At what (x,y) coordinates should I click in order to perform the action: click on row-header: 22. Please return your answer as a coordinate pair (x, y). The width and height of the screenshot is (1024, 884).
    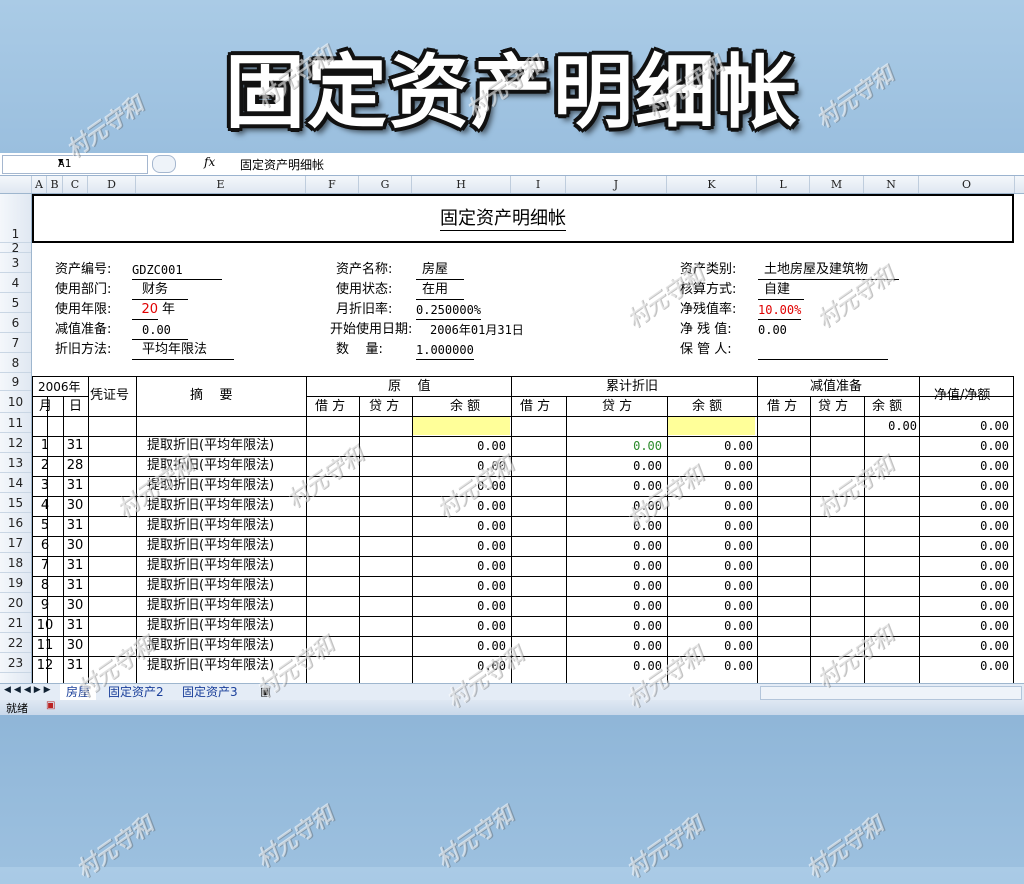
    Looking at the image, I should click on (15, 643).